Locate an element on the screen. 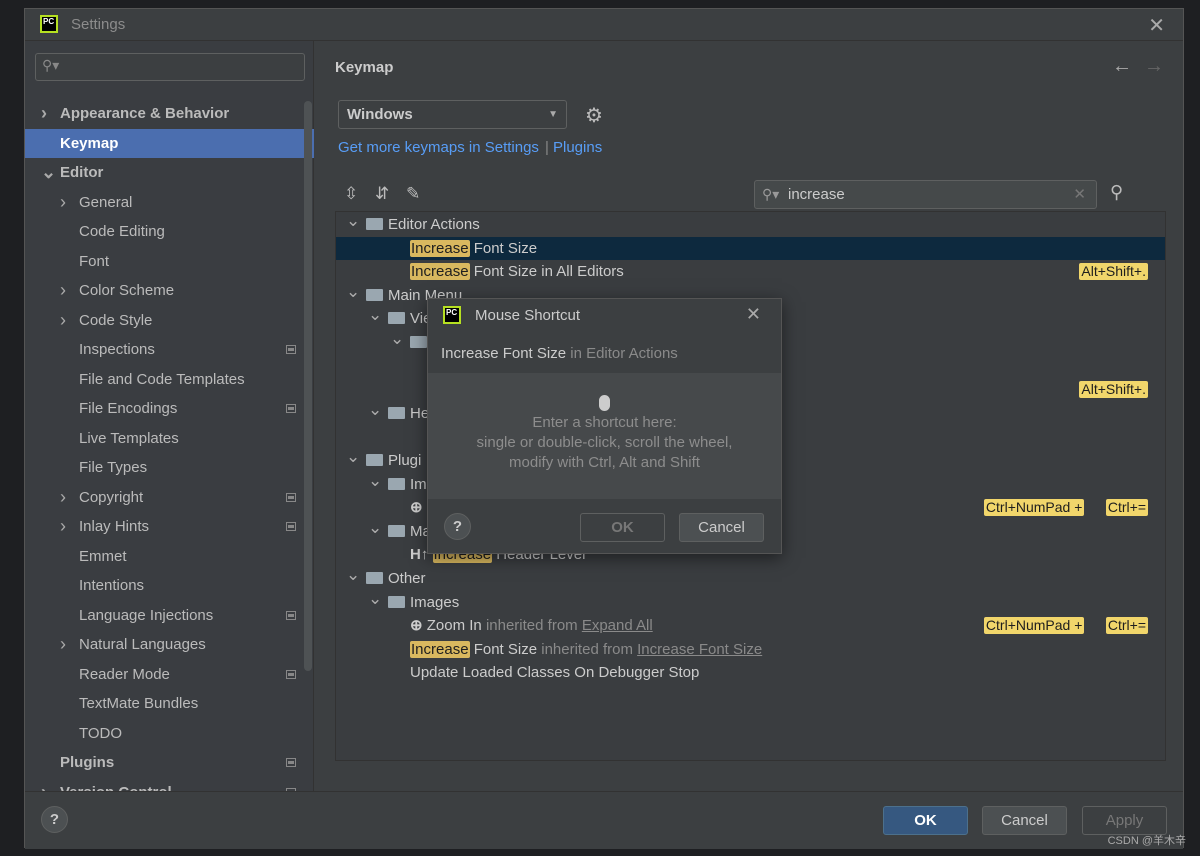  dialog-cancel-button: Cancel is located at coordinates (721, 527).